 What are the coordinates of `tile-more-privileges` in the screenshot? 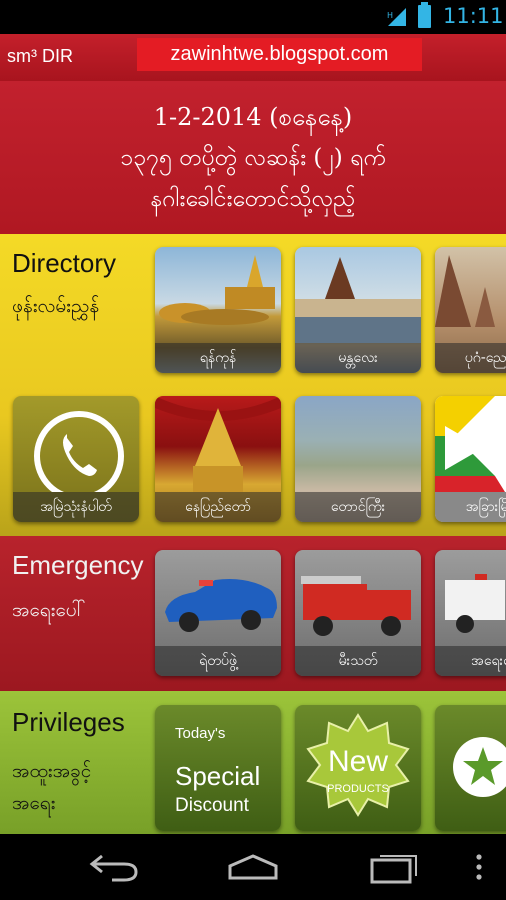 It's located at (470, 768).